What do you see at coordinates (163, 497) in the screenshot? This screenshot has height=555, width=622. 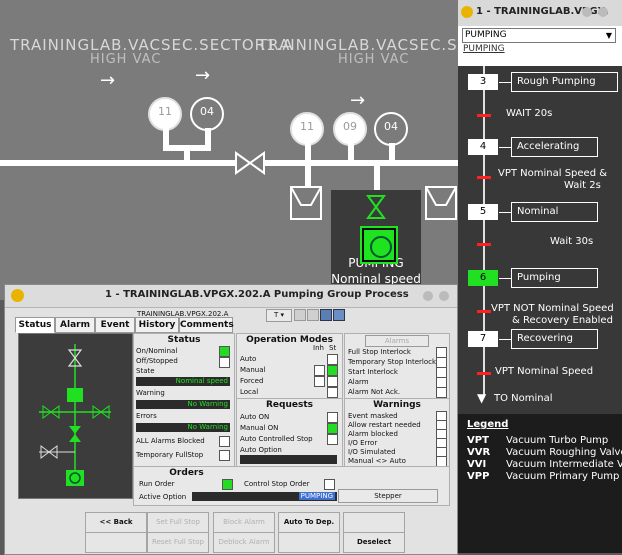 I see `active-option-label: Active Option` at bounding box center [163, 497].